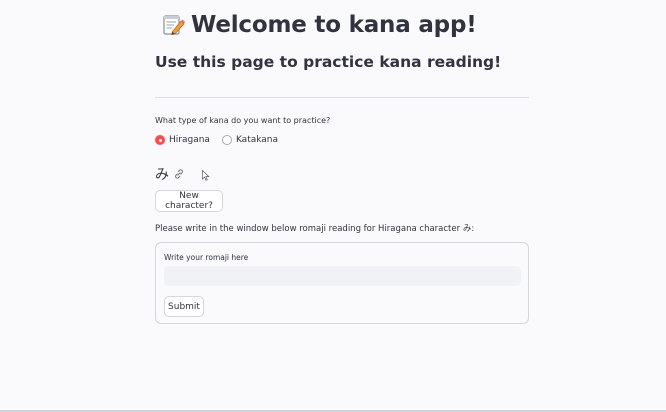 This screenshot has height=412, width=666. I want to click on kana-type-radio-group: Hiragana Katakana, so click(222, 140).